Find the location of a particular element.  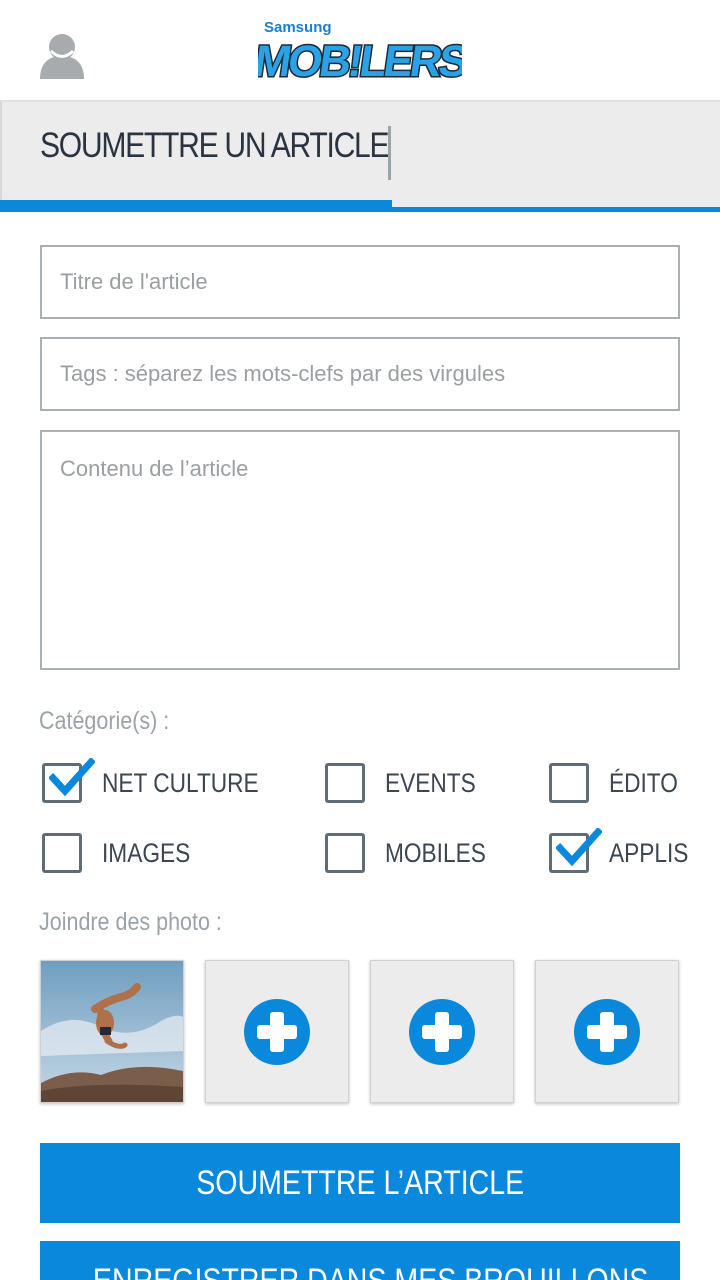

tab-bar: SOUMETTRE UN ARTICLE is located at coordinates (360, 157).